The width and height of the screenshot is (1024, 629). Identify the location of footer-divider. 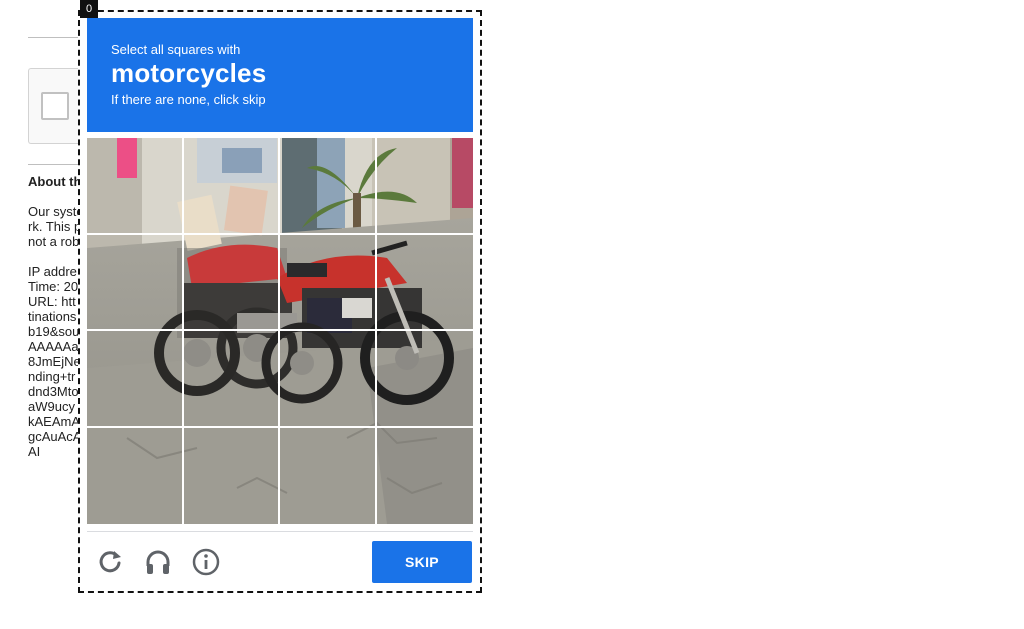
(280, 531).